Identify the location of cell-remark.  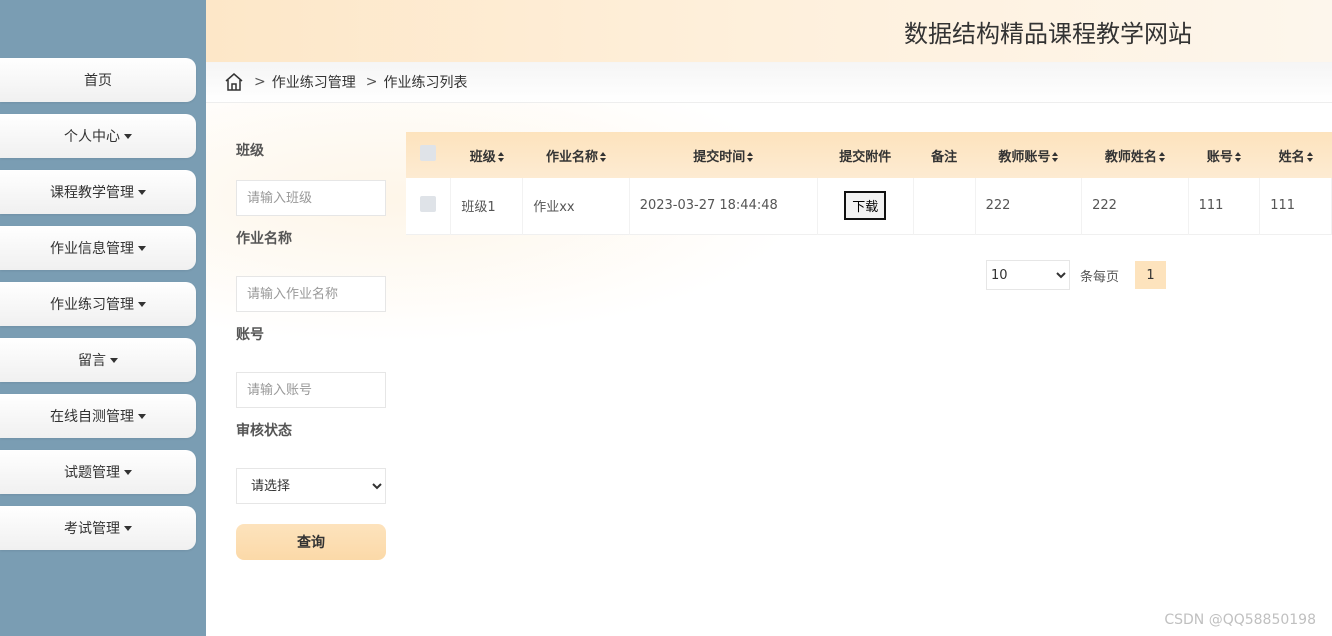
(944, 206).